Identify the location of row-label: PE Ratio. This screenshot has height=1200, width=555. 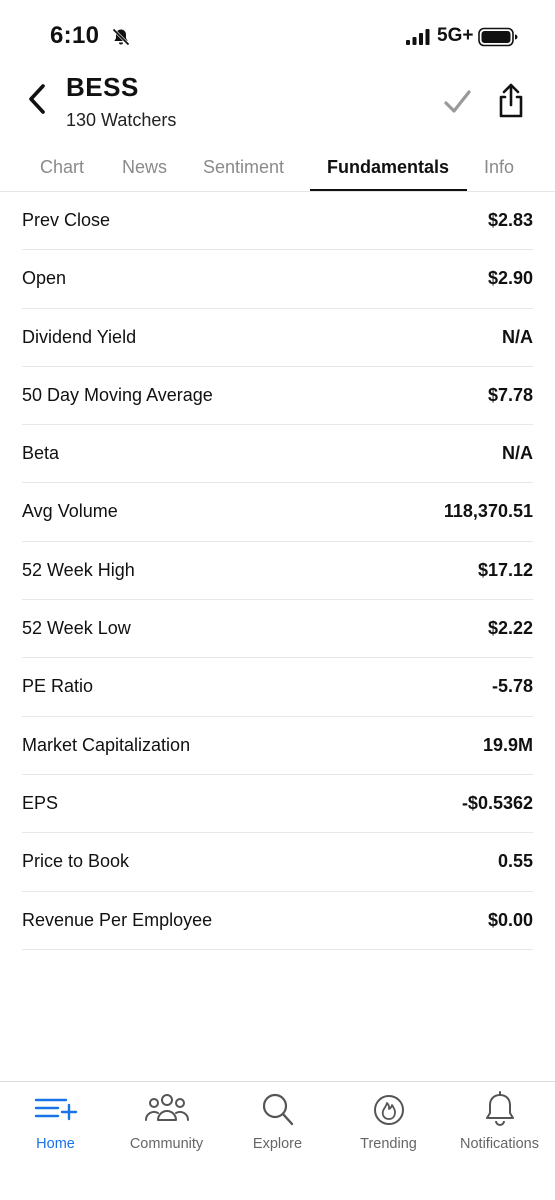
(58, 686).